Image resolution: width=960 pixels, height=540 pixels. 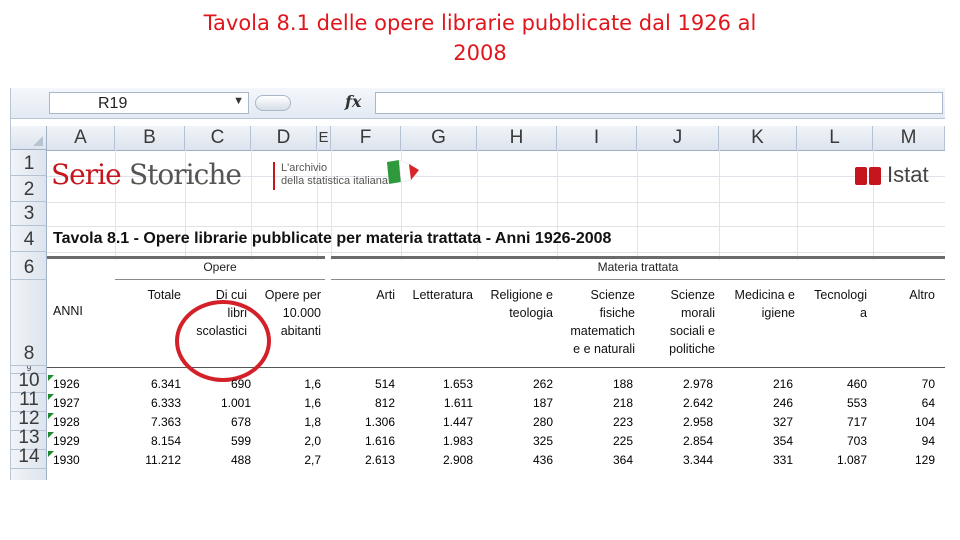 What do you see at coordinates (595, 460) in the screenshot?
I see `cell-fisiche: 364` at bounding box center [595, 460].